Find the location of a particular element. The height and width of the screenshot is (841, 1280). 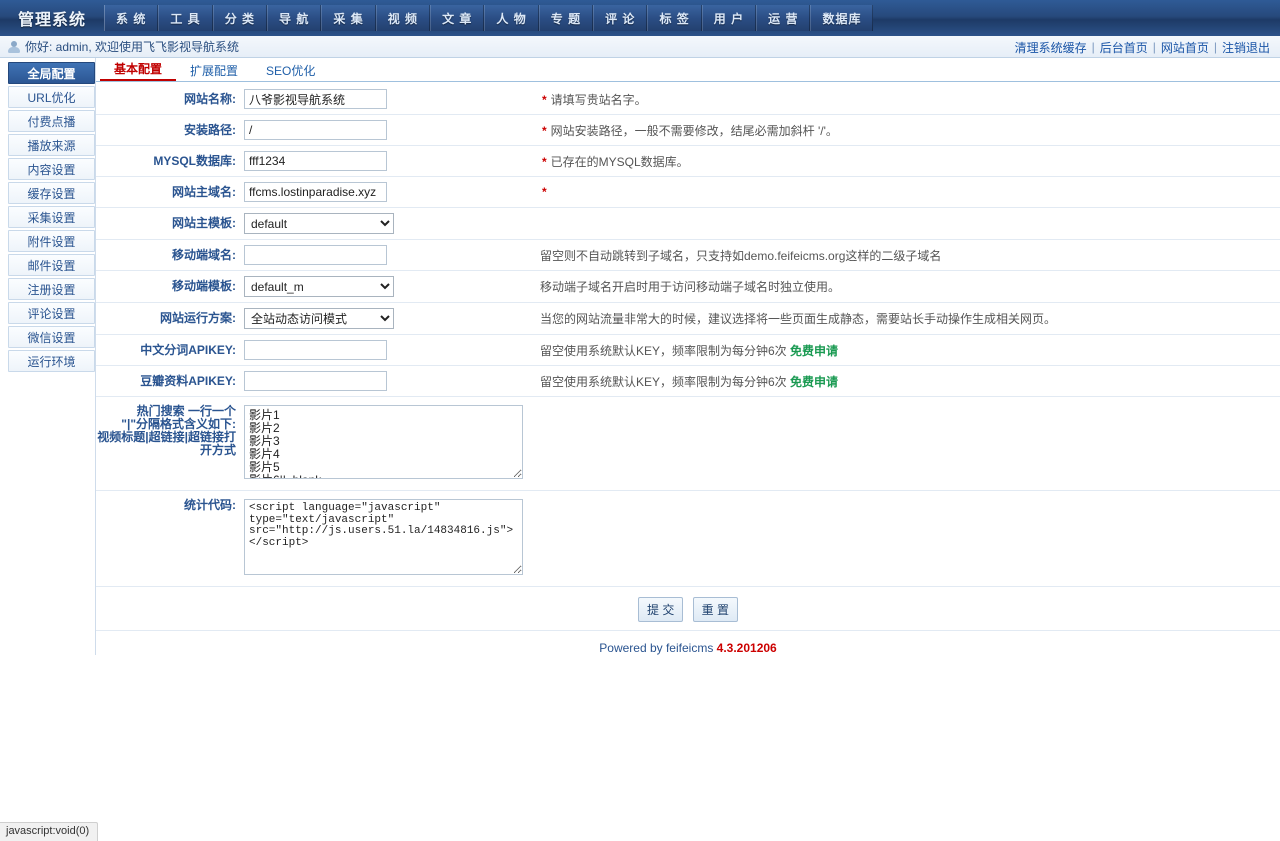

hot-search-label: 热门搜索 一行一个 "|"分隔格式含义如下: 视频标题|超链接|超链接打开方式 is located at coordinates (170, 444).